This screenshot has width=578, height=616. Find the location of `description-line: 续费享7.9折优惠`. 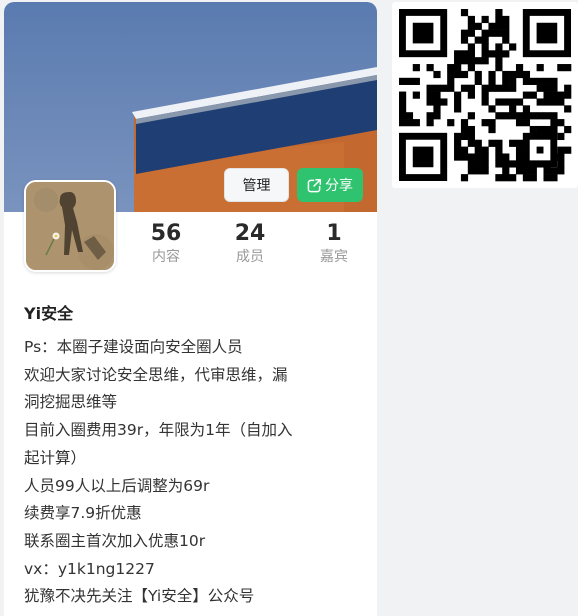

description-line: 续费享7.9折优惠 is located at coordinates (83, 513).